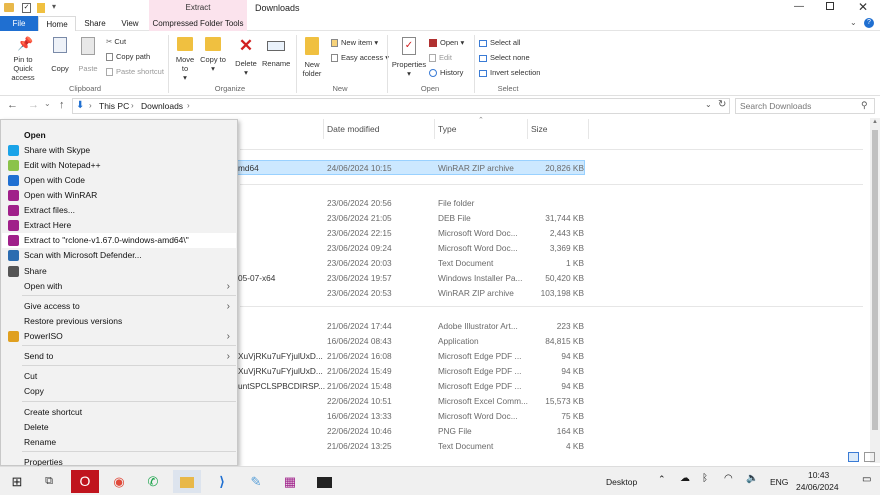  I want to click on easy-access-button: Easy access ▾, so click(360, 58).